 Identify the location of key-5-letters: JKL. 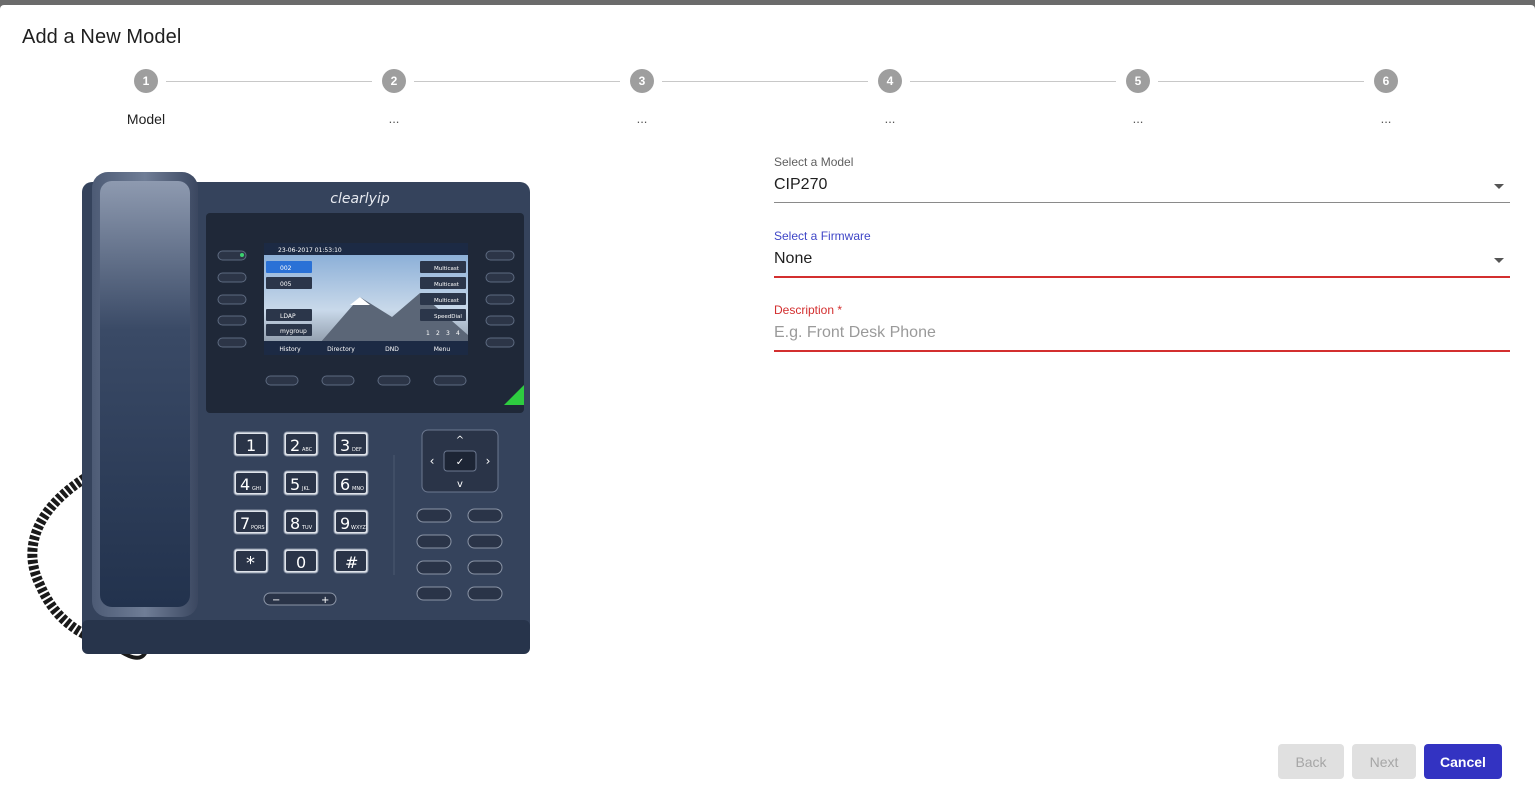
(305, 489).